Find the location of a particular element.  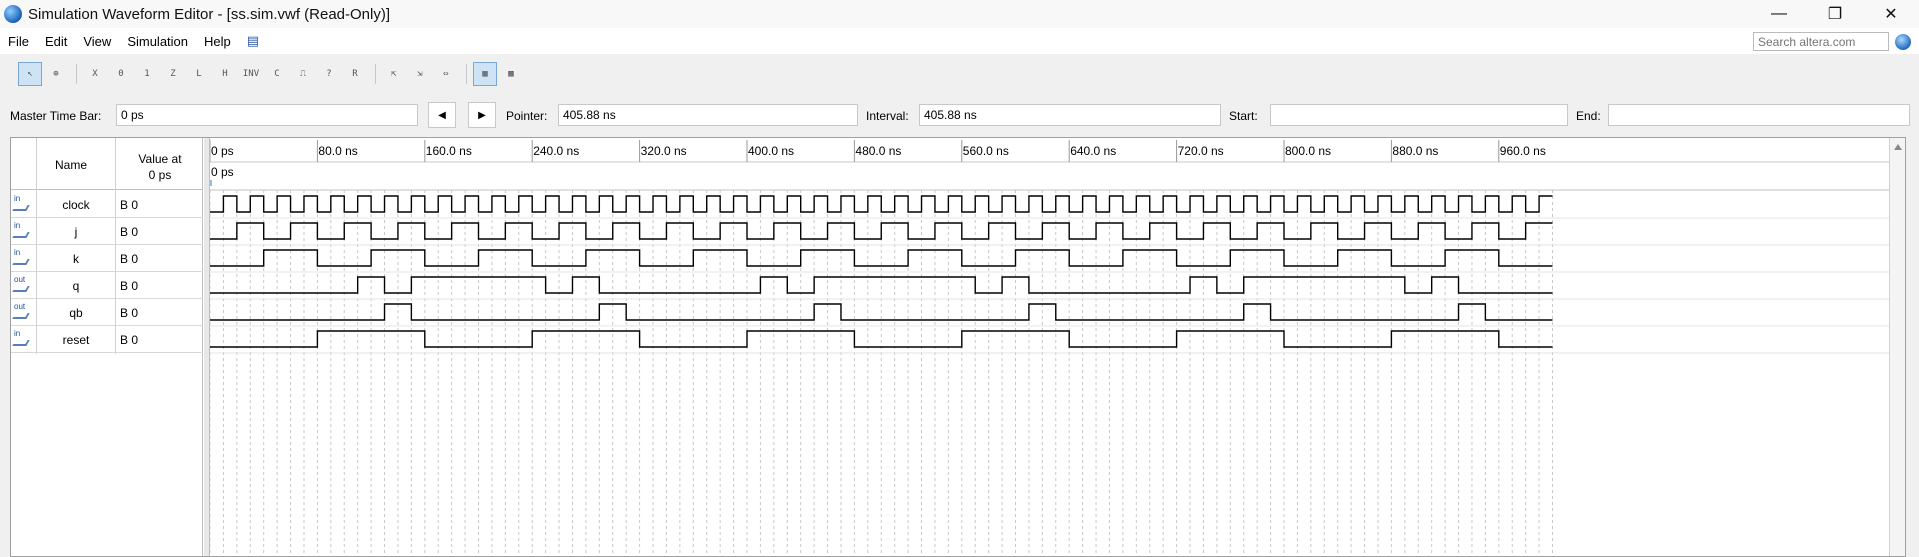

interval-field: 405.88 ns is located at coordinates (1070, 115).